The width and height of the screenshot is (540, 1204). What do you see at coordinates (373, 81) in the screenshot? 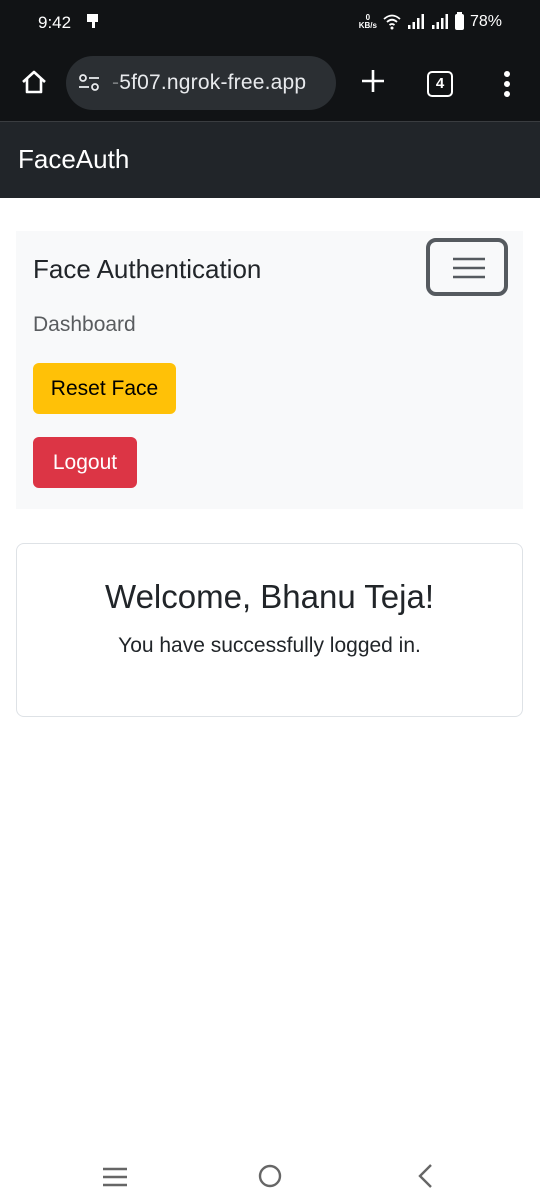
I see `plus-icon` at bounding box center [373, 81].